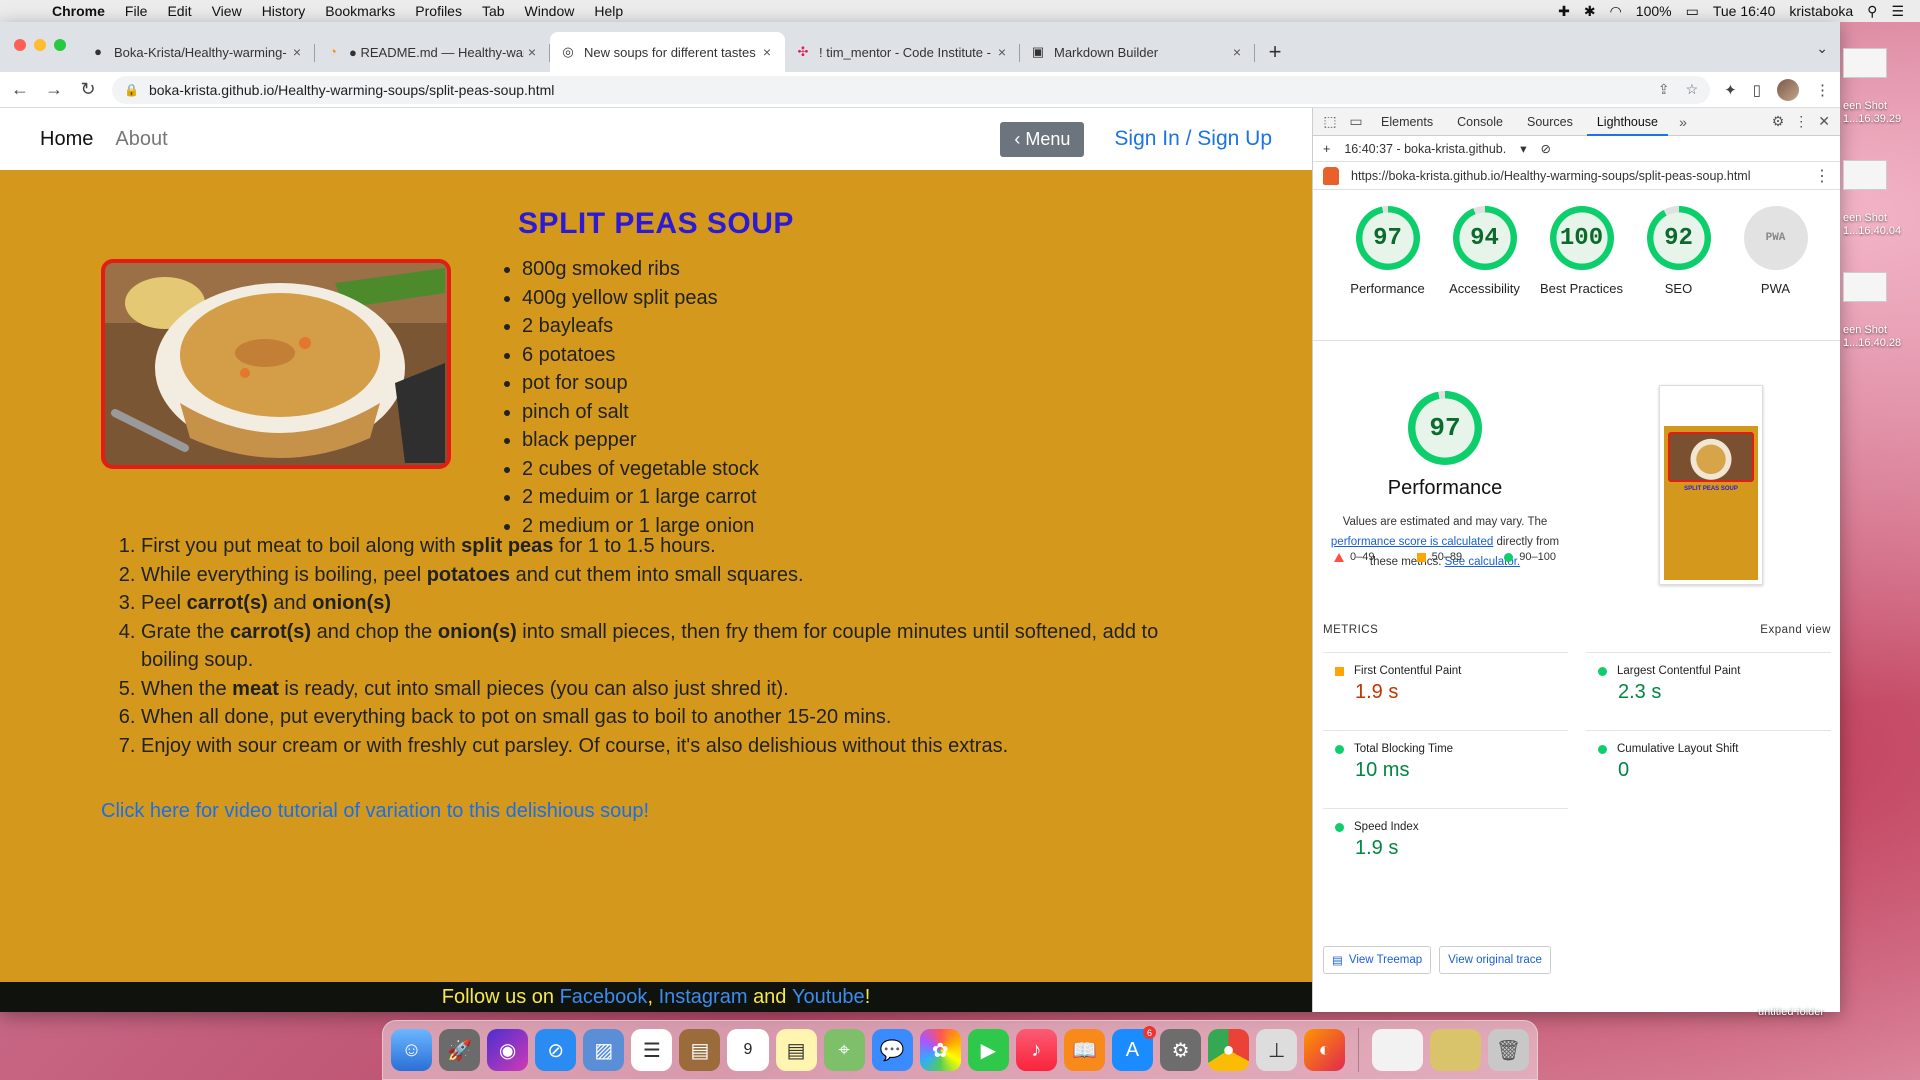  I want to click on wifi-icon: ◠, so click(1616, 11).